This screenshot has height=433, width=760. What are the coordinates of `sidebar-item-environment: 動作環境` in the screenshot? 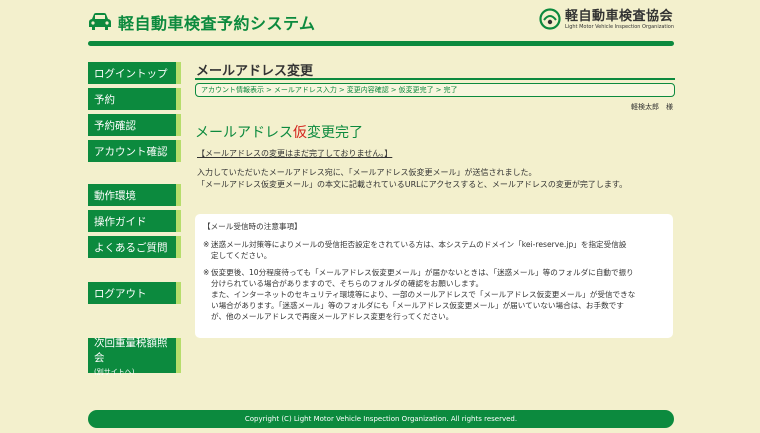 It's located at (134, 195).